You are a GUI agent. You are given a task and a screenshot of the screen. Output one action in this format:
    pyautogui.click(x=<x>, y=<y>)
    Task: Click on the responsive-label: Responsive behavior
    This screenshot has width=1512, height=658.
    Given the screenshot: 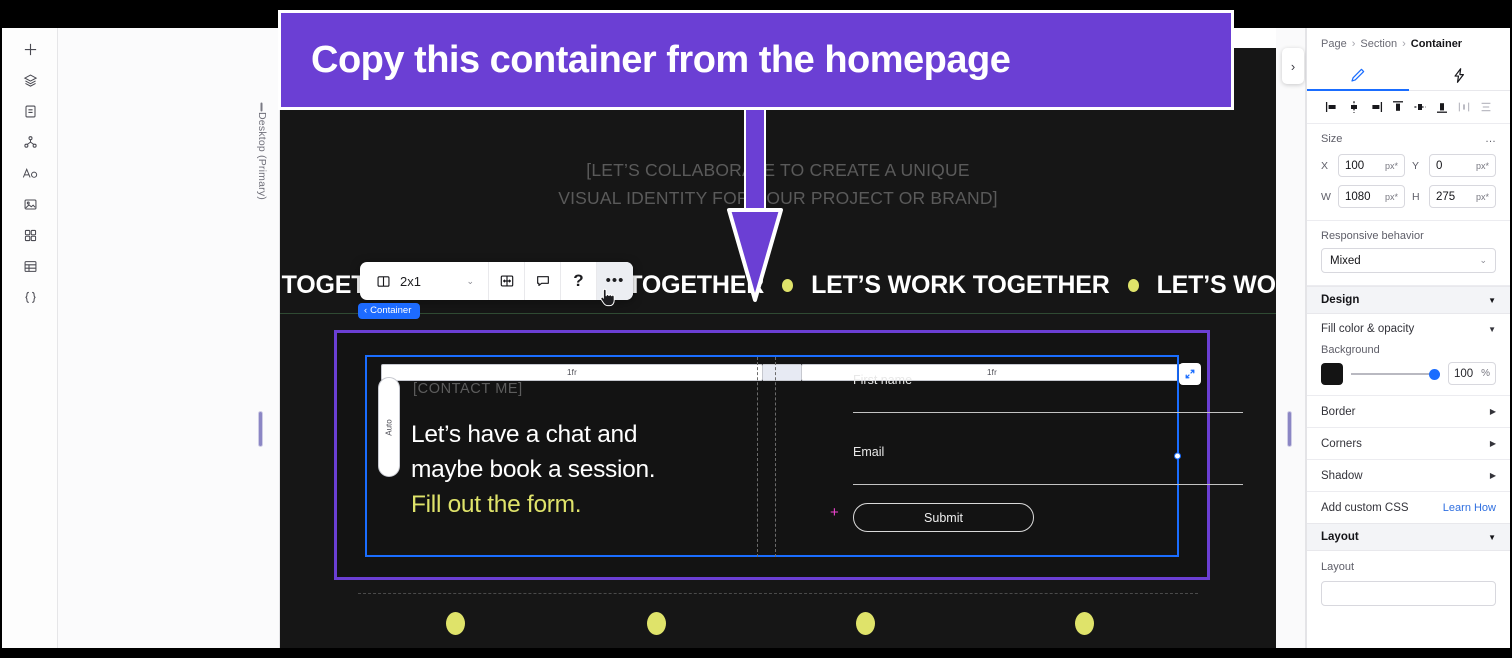 What is the action you would take?
    pyautogui.click(x=1372, y=236)
    